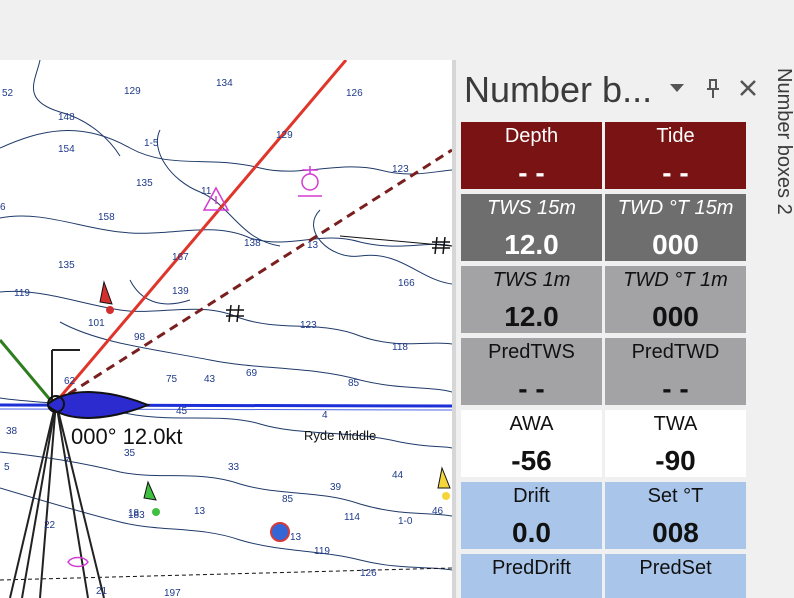 The image size is (794, 598). I want to click on boat-heading-speed-readout: 000° 12.0kt, so click(127, 436).